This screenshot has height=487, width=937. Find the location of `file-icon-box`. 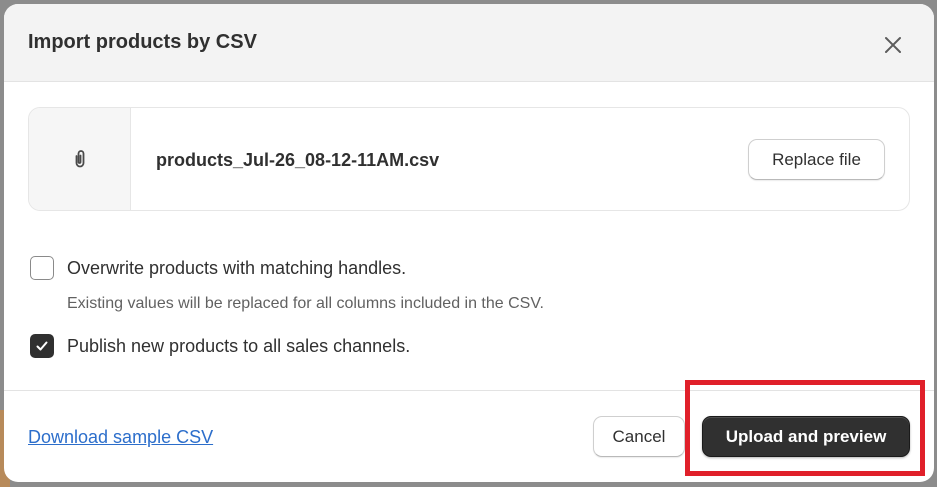

file-icon-box is located at coordinates (80, 159).